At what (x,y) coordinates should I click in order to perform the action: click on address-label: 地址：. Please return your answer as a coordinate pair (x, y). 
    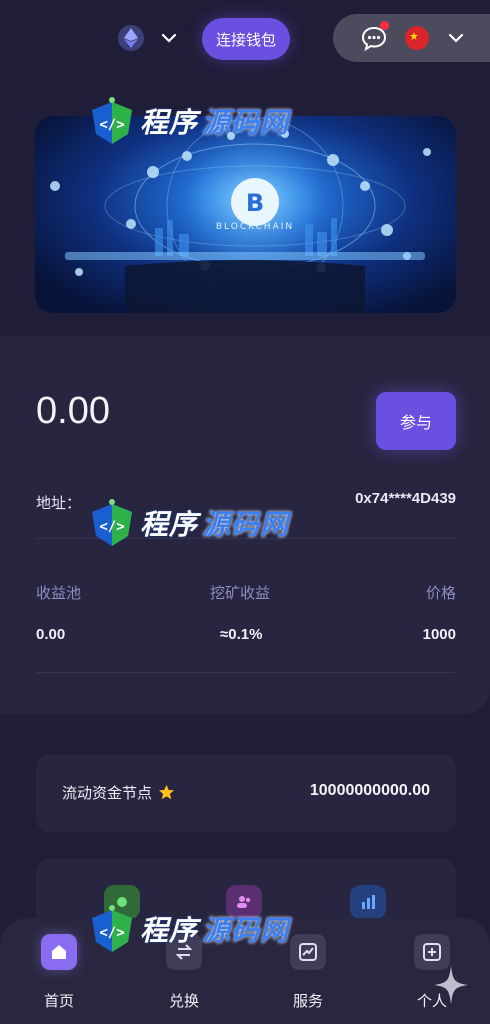
    Looking at the image, I should click on (59, 503).